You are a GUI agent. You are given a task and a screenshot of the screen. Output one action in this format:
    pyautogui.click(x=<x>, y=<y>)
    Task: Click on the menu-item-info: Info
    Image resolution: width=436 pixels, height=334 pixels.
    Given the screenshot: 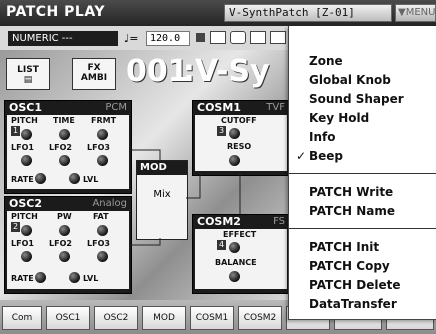 What is the action you would take?
    pyautogui.click(x=322, y=137)
    